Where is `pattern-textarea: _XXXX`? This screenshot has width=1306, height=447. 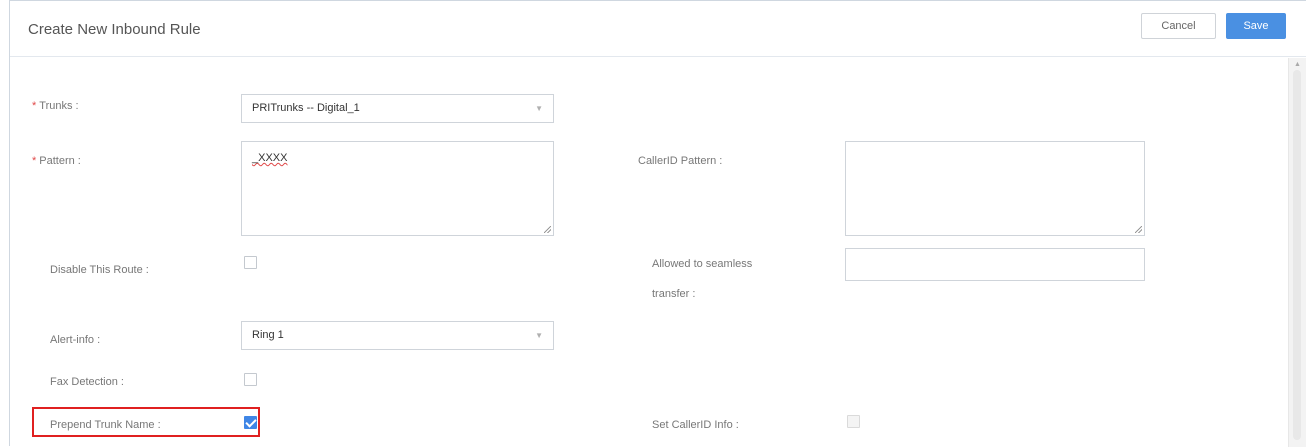
pattern-textarea: _XXXX is located at coordinates (397, 188).